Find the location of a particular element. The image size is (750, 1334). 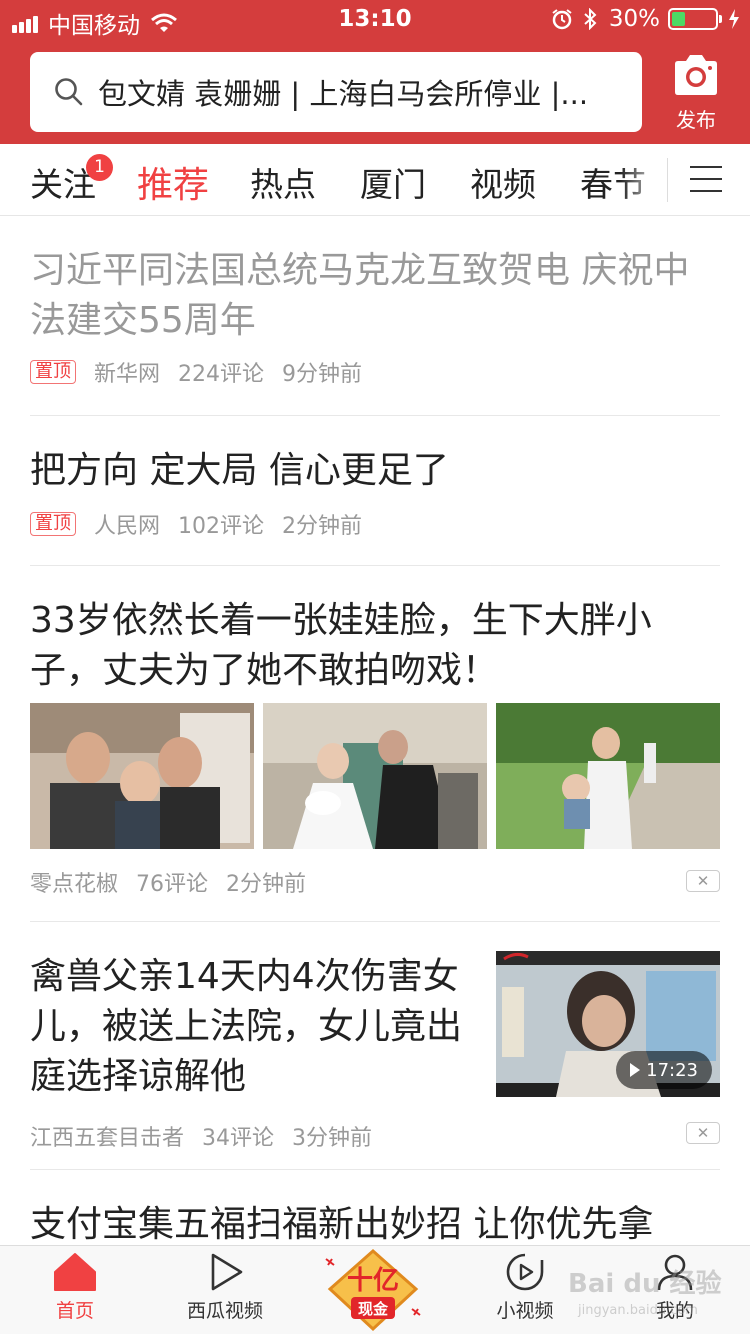

battery-percent: 30% is located at coordinates (634, 19).